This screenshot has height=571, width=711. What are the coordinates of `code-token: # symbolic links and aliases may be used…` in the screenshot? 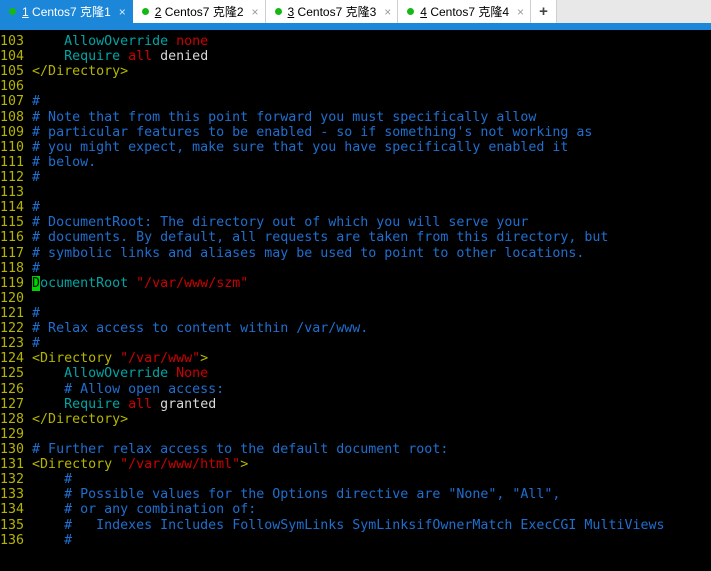 It's located at (308, 253).